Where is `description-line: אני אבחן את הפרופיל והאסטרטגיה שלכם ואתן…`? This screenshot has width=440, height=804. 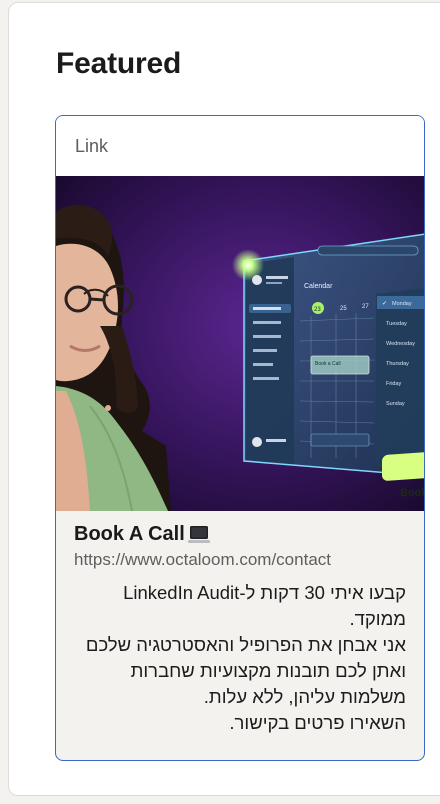 description-line: אני אבחן את הפרופיל והאסטרטגיה שלכם ואתן… is located at coordinates (245, 670).